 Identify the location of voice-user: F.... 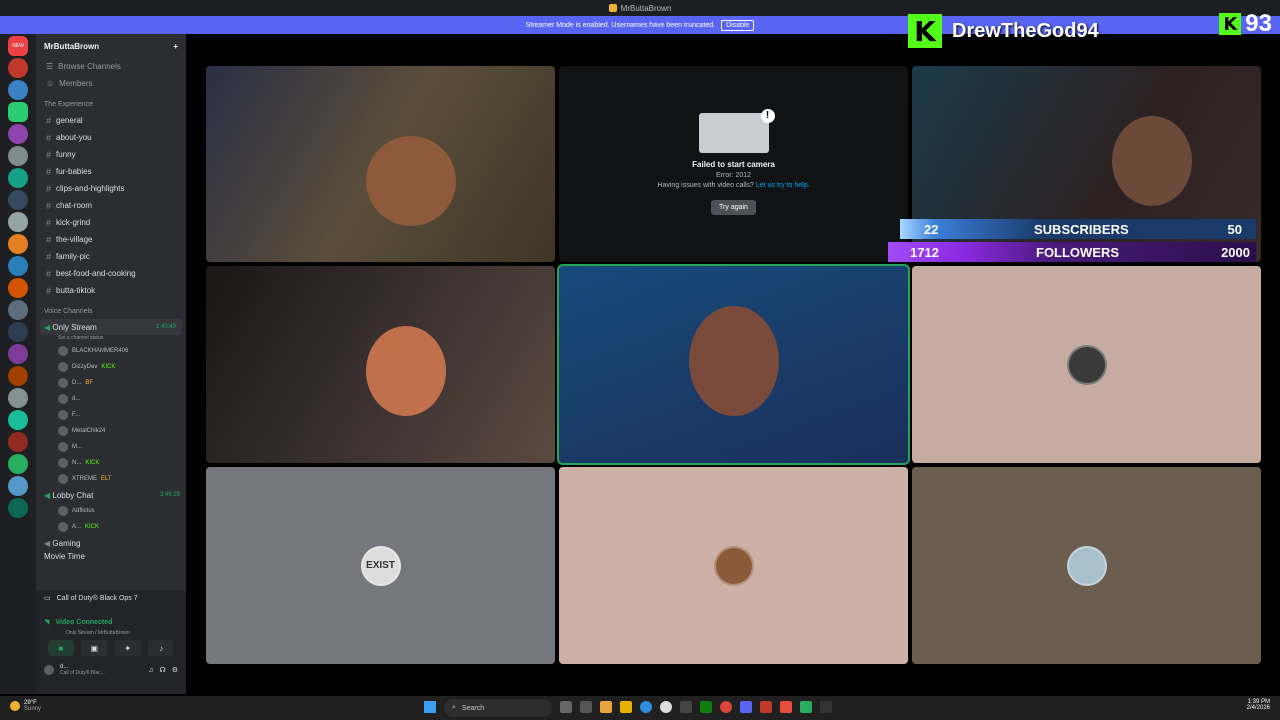
(111, 415).